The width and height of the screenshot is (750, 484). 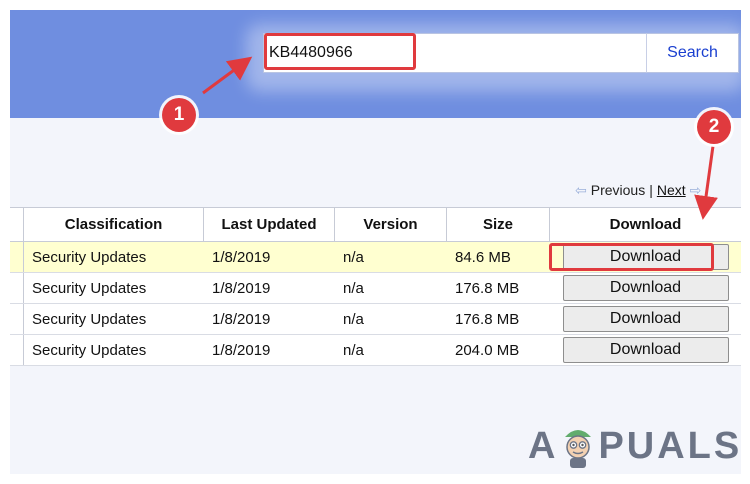 I want to click on mascot-icon, so click(x=578, y=449).